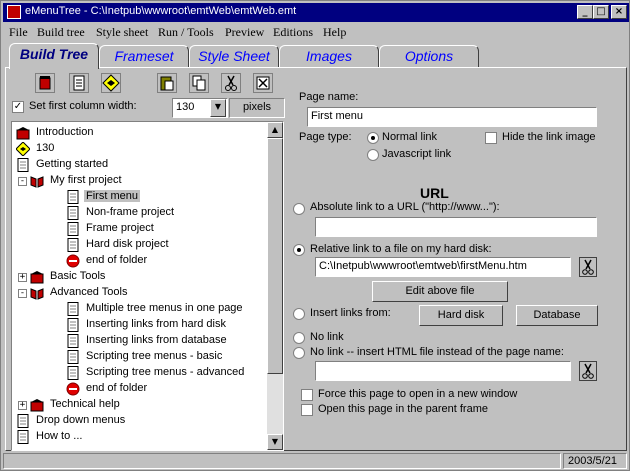  Describe the element at coordinates (299, 209) in the screenshot. I see `absolute-link-radio` at that location.